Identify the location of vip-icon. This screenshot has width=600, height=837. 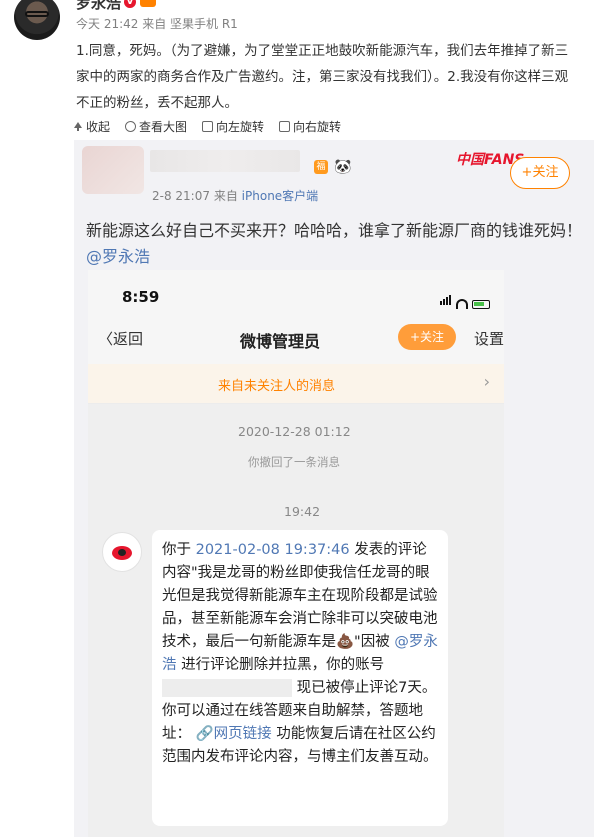
(148, 3).